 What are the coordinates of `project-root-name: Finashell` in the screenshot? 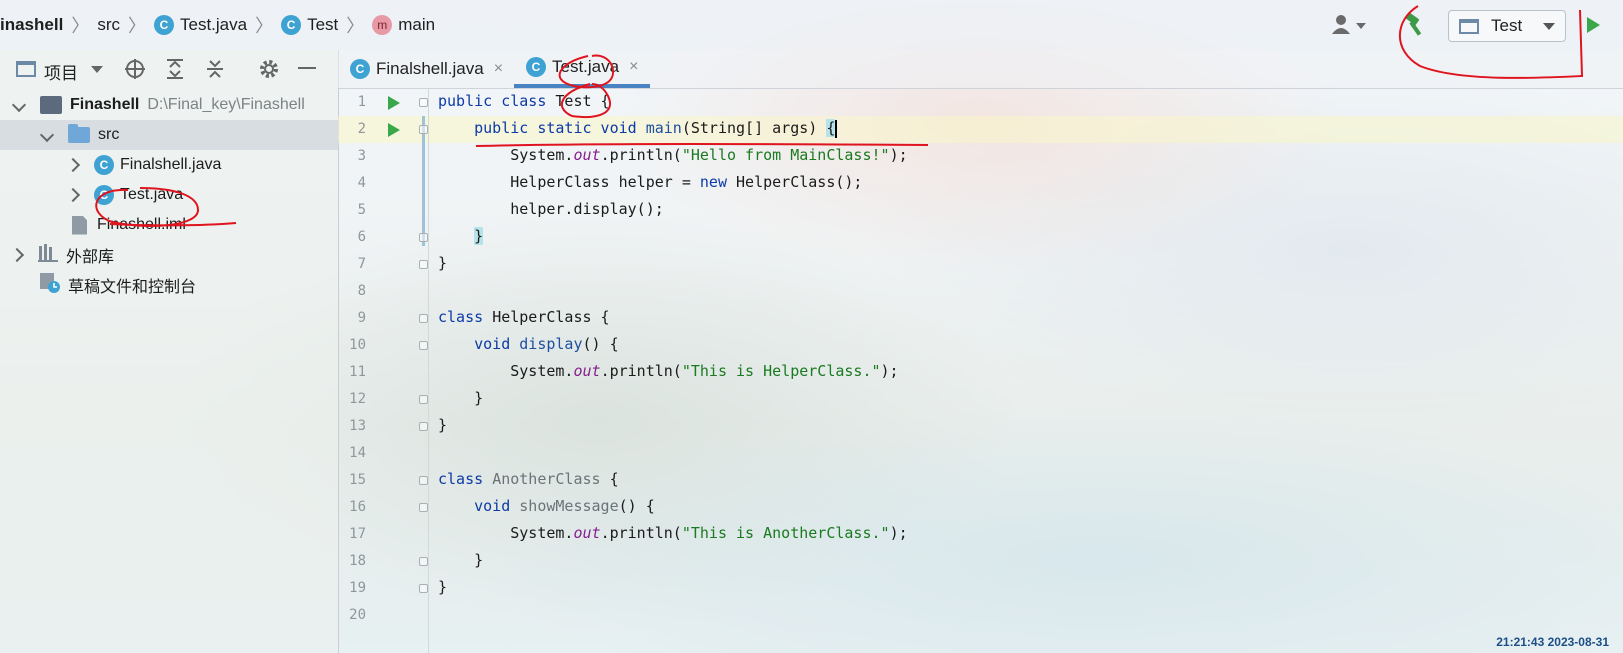 It's located at (105, 104).